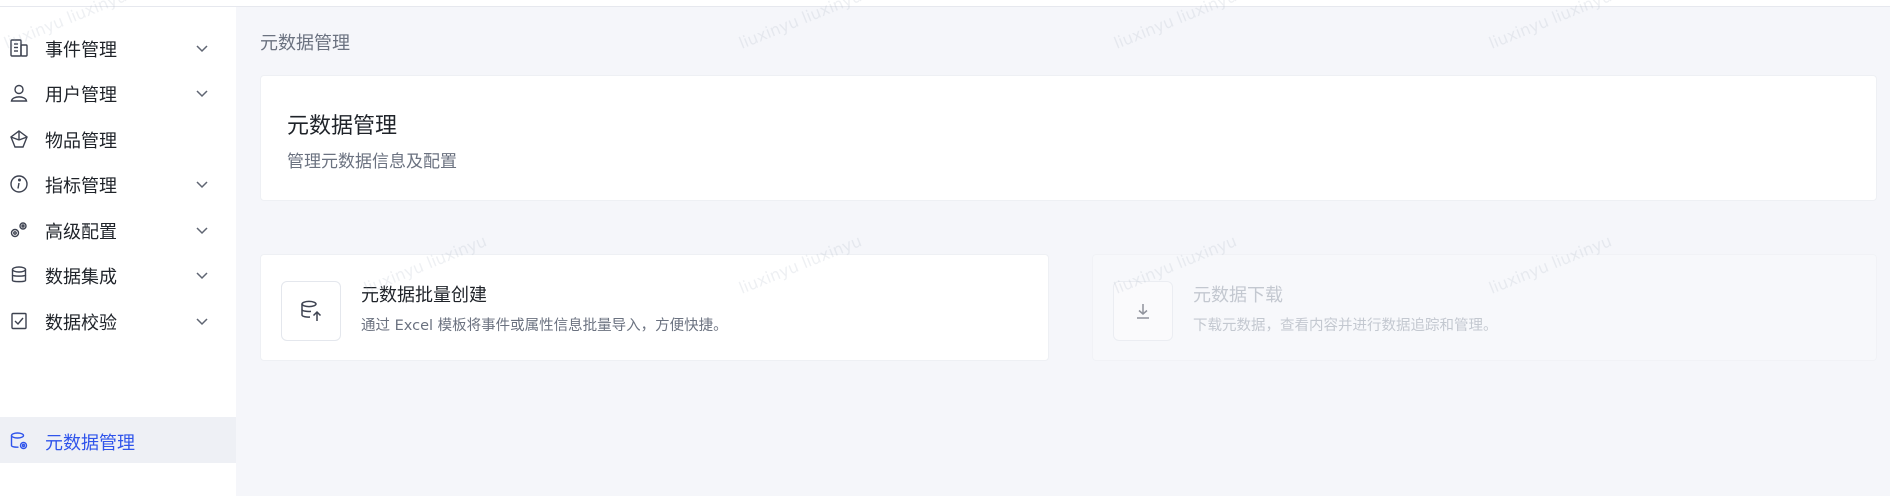 Image resolution: width=1890 pixels, height=496 pixels. I want to click on sidebar-item-data-validation: 数据校验, so click(118, 320).